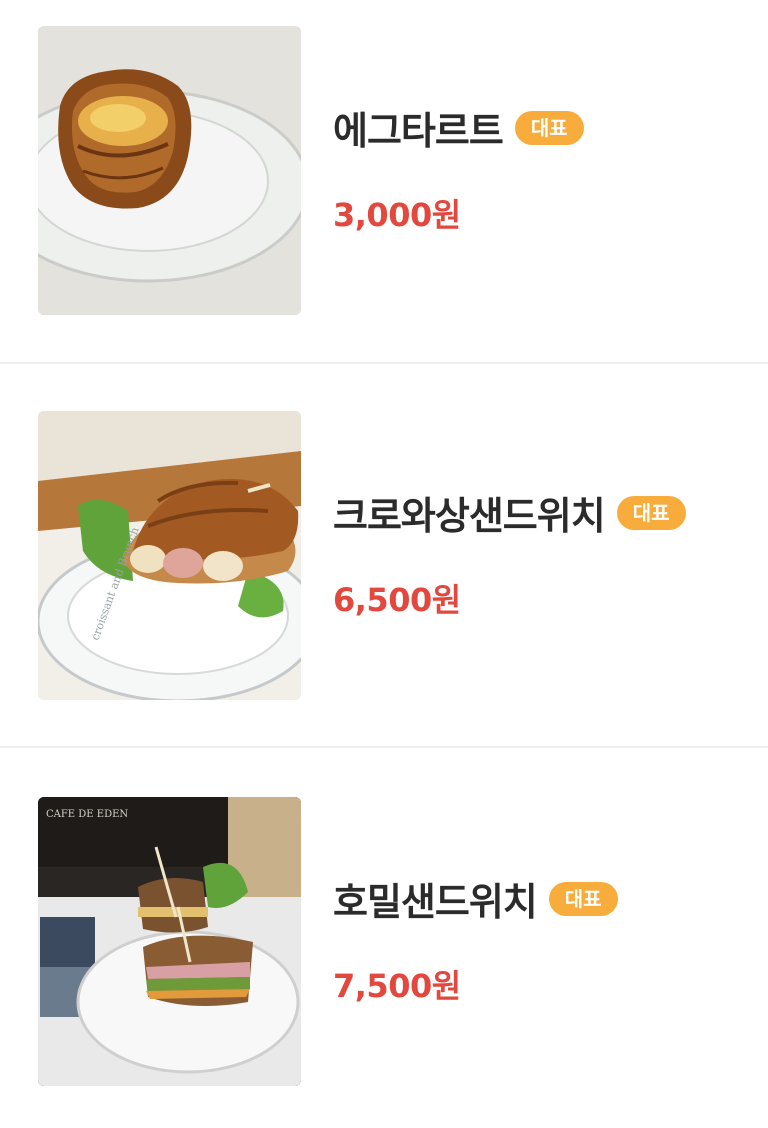 Image resolution: width=768 pixels, height=1128 pixels. I want to click on rye-sandwich-image: CAFE DE EDEN, so click(169, 941).